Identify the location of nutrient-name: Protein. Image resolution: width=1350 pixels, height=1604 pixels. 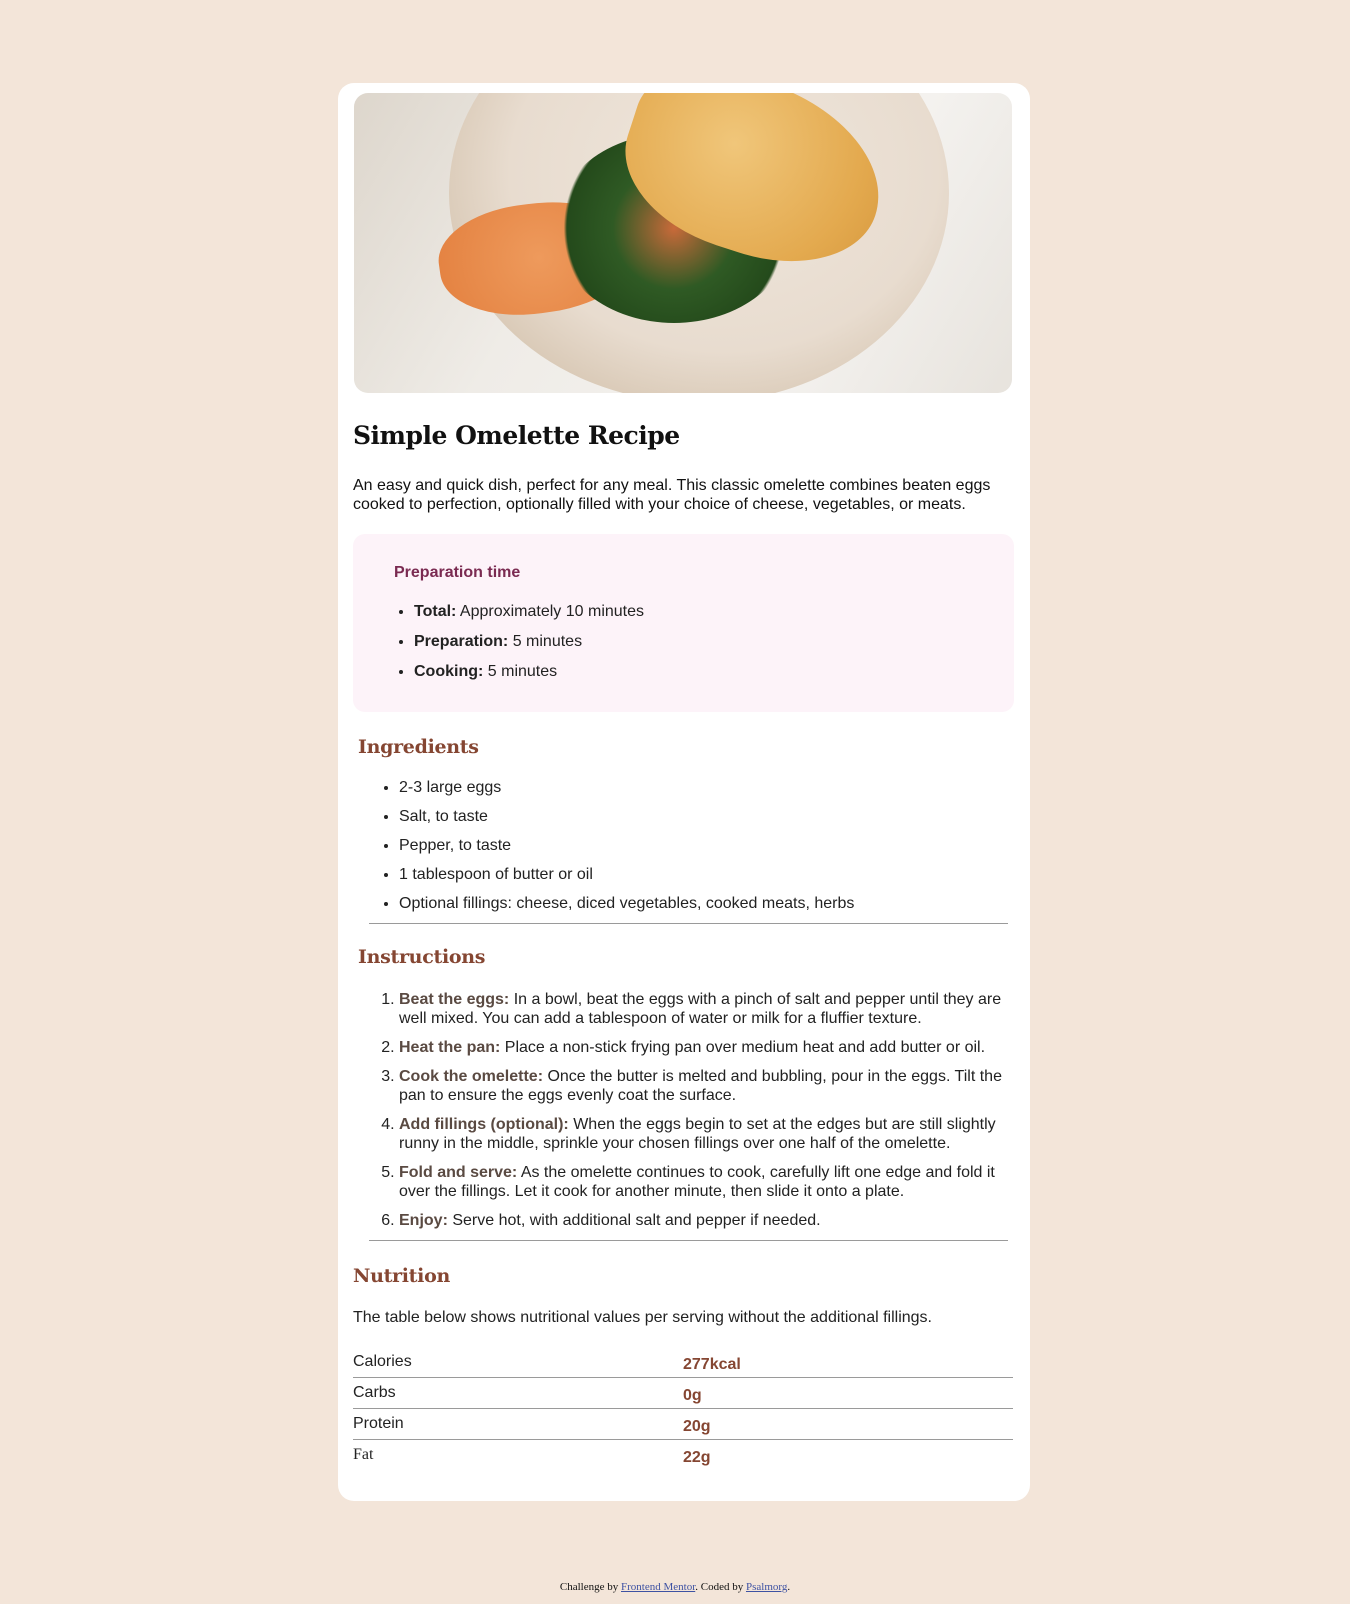
(518, 1424).